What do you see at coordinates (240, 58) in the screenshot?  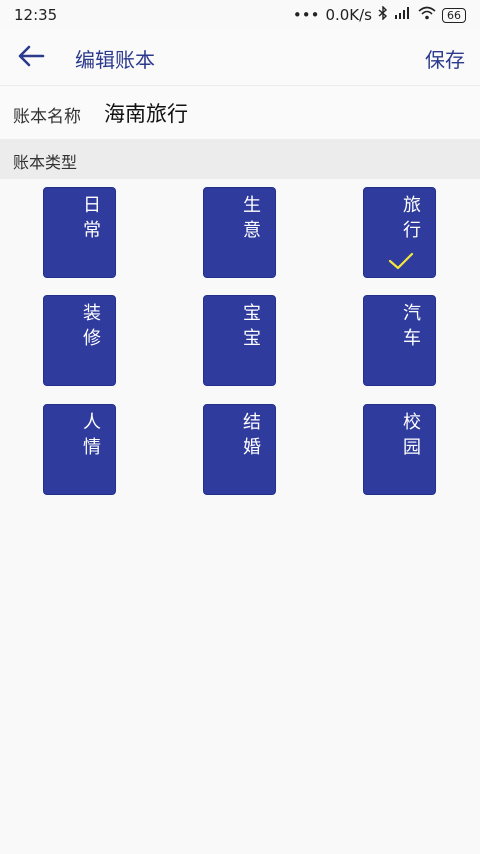 I see `app-bar: 编辑账本 保存` at bounding box center [240, 58].